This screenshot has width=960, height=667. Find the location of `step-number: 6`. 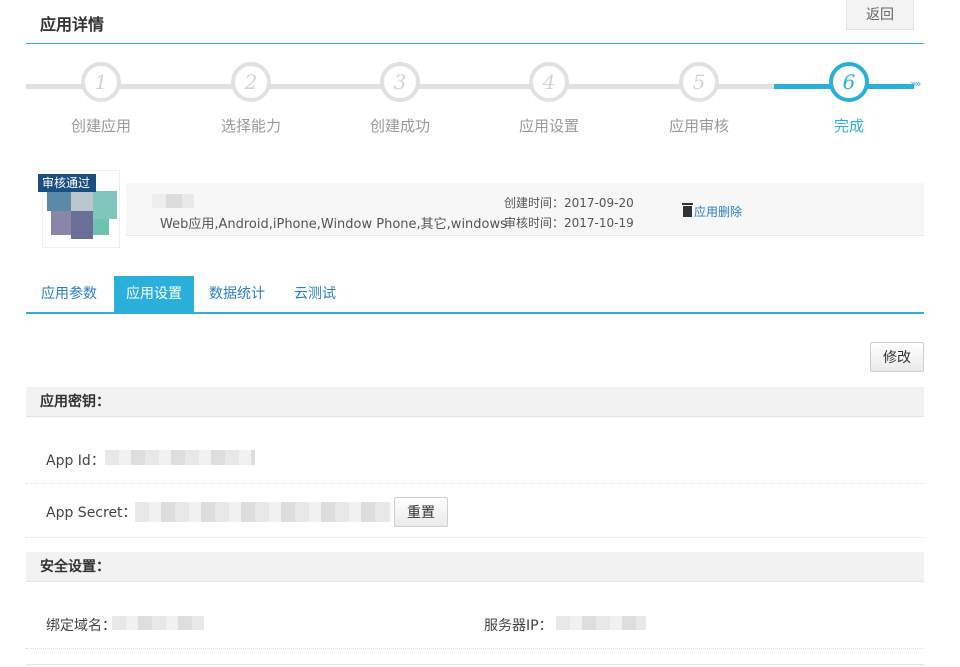

step-number: 6 is located at coordinates (849, 82).